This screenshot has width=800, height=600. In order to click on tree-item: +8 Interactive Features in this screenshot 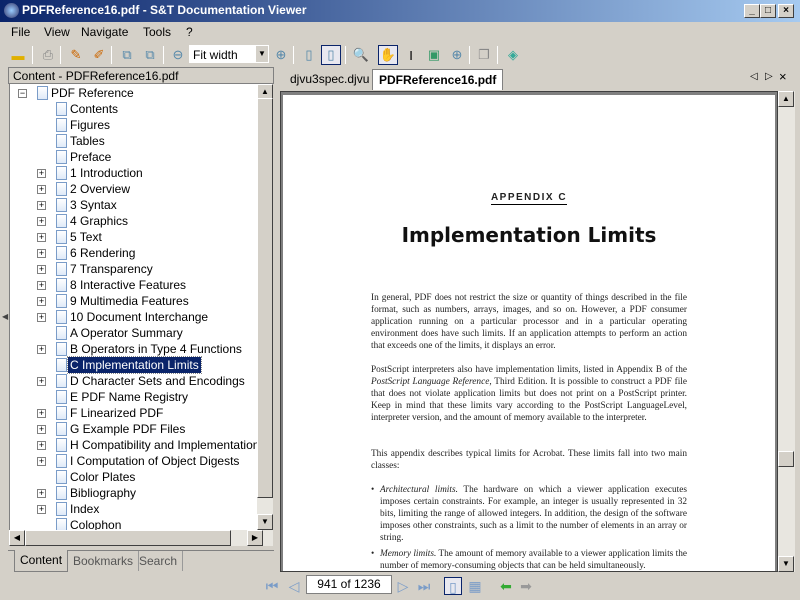, I will do `click(133, 285)`.